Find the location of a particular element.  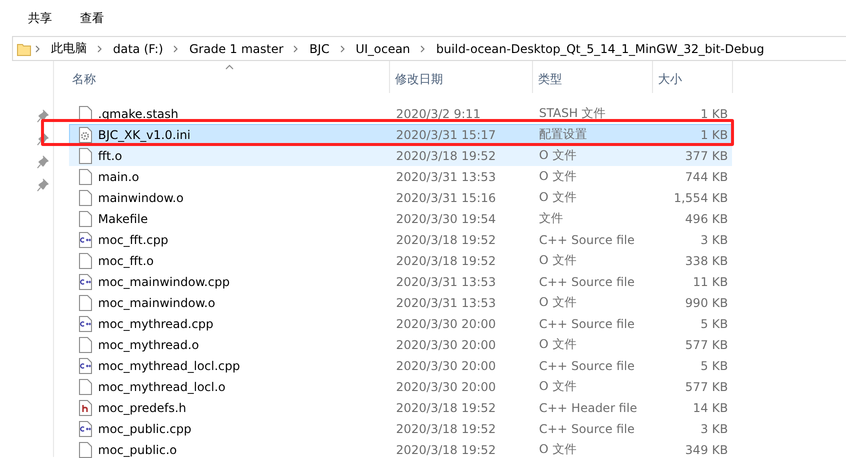

file-row: moc_mythread_locl.cpp 2020/3/30 20:00 C++ Source file 5 KB is located at coordinates (400, 365).